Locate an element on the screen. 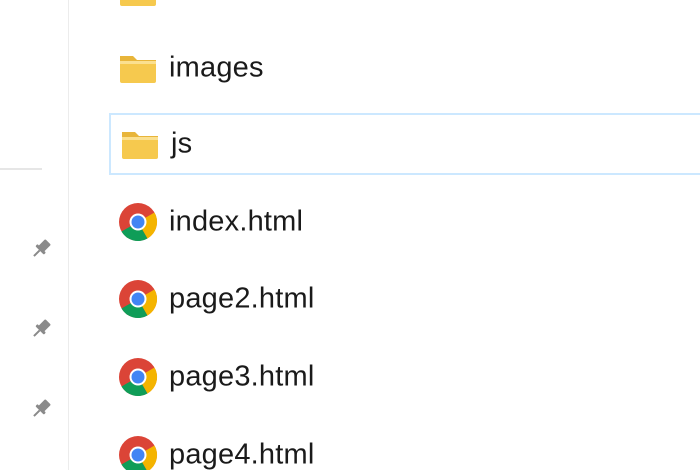 The height and width of the screenshot is (470, 700). file-name: js is located at coordinates (182, 143).